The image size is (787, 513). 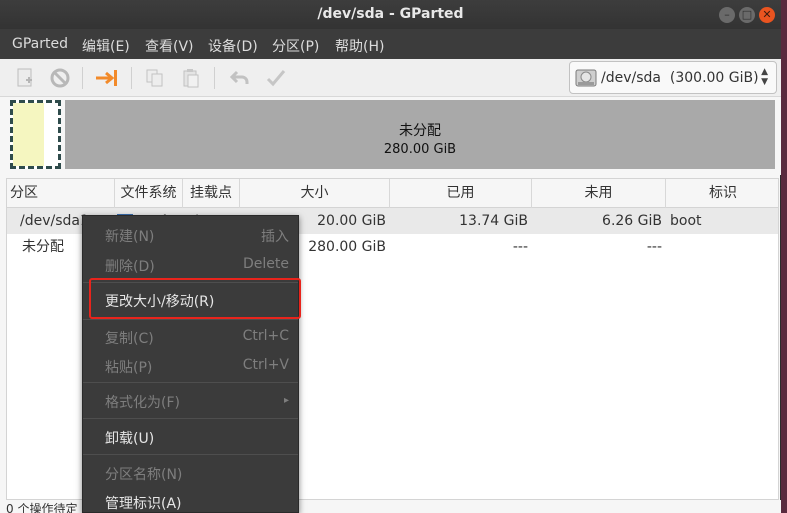 I want to click on unallocated-block: 未分配 280.00 GiB, so click(x=420, y=134).